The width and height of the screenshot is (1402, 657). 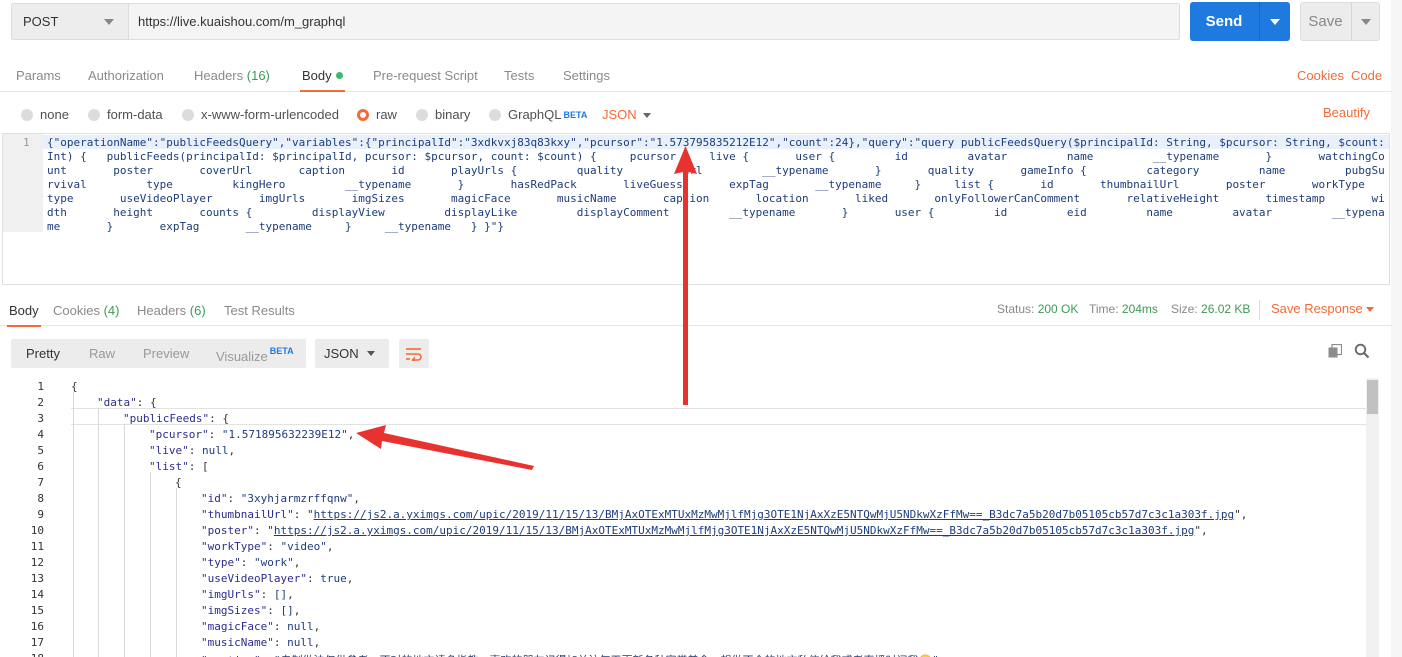 I want to click on chevron-down-icon, so click(x=1370, y=309).